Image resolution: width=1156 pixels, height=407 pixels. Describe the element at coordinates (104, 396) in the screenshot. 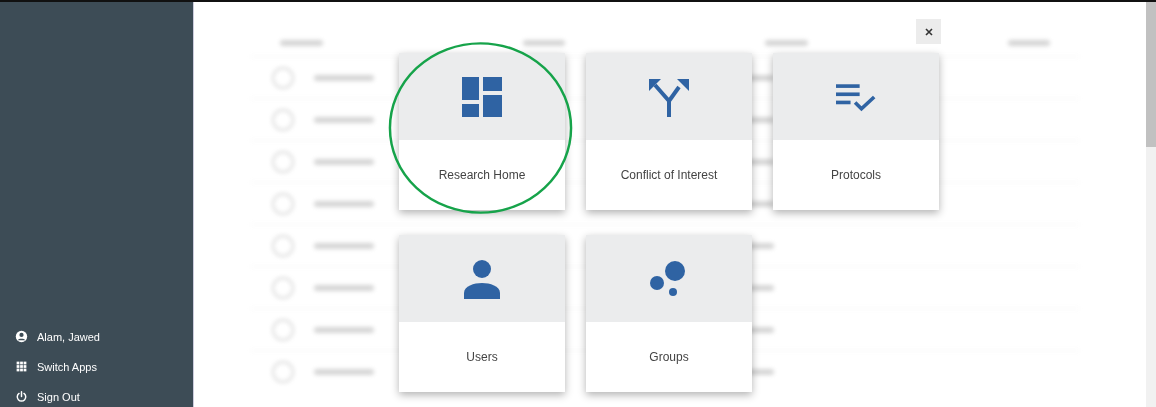

I see `sidebar-link: Sign Out` at that location.